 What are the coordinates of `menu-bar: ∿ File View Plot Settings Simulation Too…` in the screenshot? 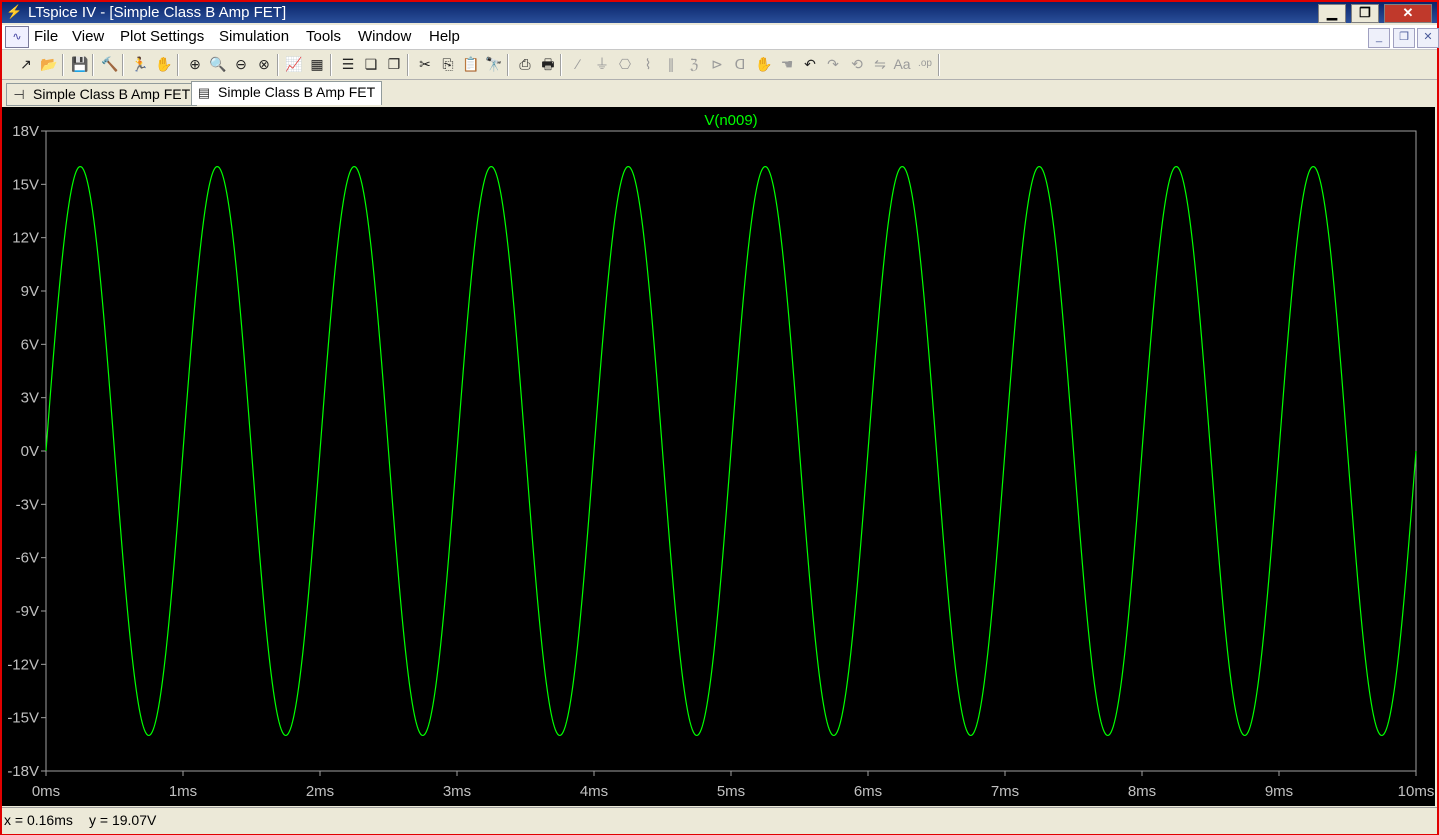 It's located at (720, 37).